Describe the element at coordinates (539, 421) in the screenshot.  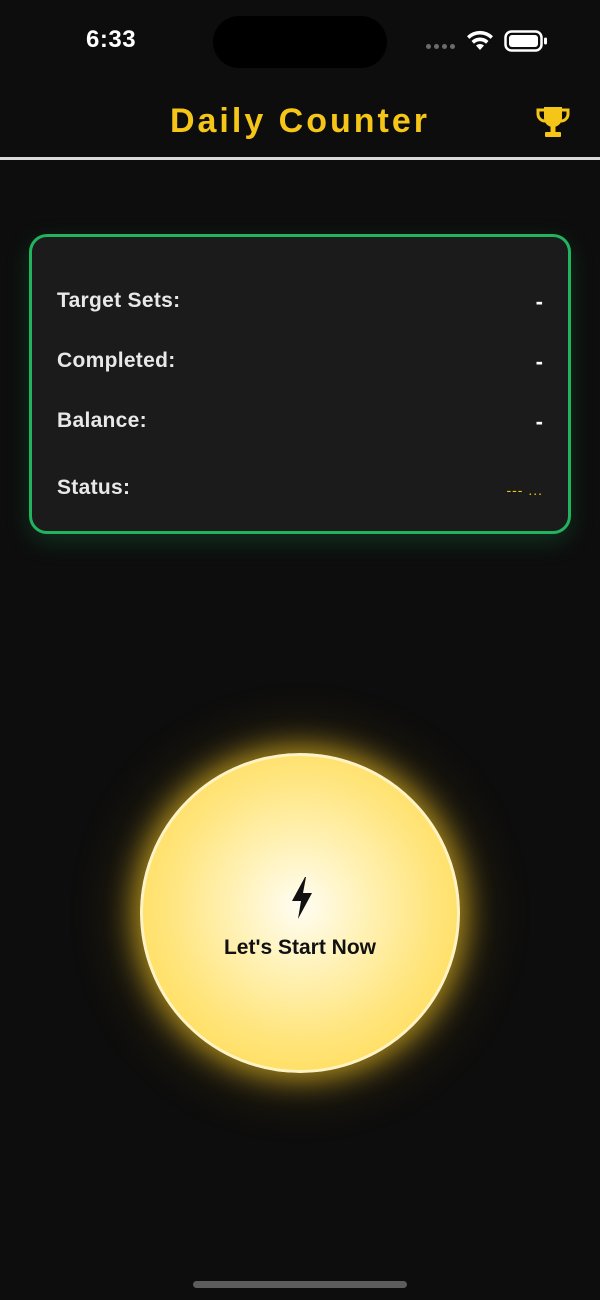
I see `balance-value: -` at that location.